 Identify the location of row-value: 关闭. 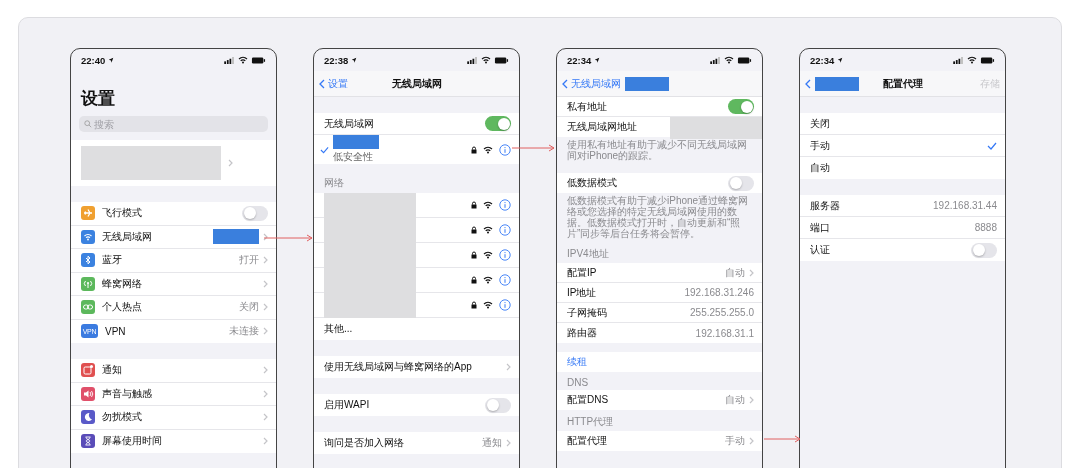
(249, 307).